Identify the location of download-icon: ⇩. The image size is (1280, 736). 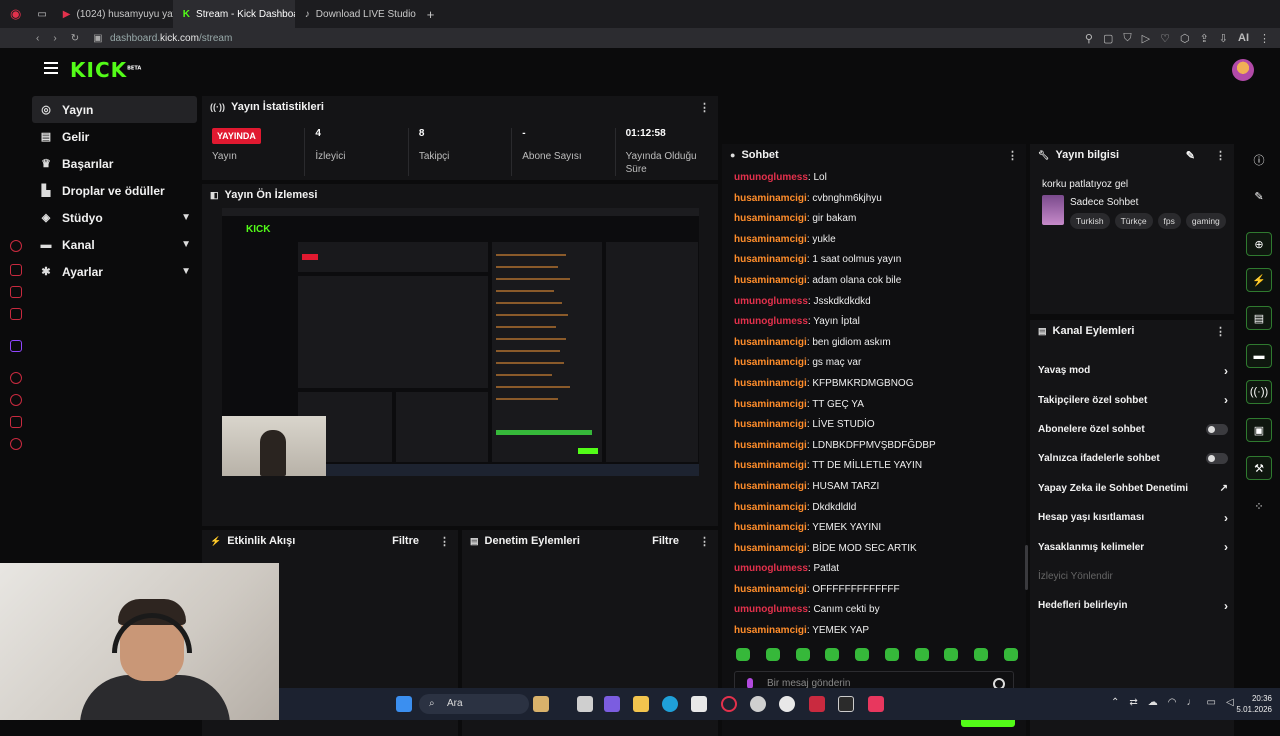
(1223, 38).